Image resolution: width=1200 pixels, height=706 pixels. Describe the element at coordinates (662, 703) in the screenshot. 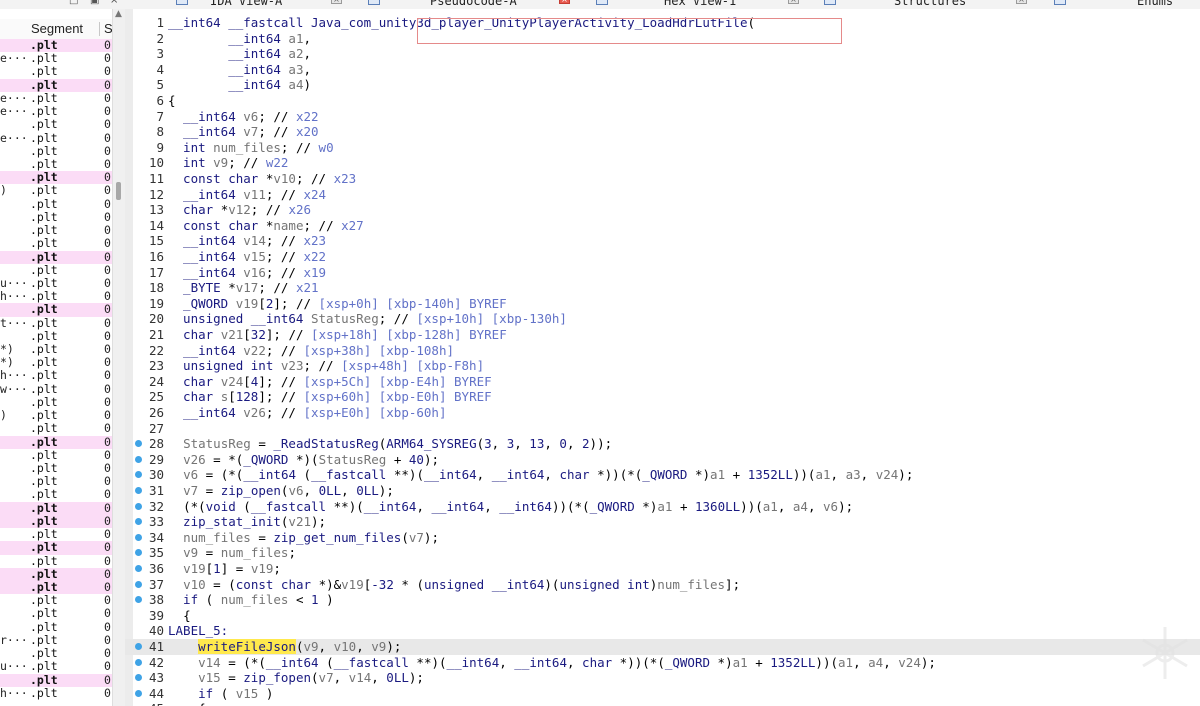

I see `code-line: 45 {` at that location.